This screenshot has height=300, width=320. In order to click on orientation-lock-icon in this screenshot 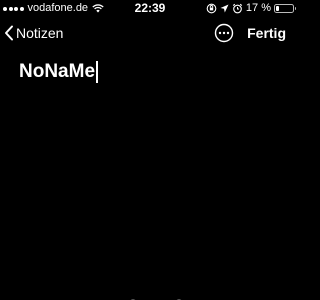, I will do `click(211, 8)`.